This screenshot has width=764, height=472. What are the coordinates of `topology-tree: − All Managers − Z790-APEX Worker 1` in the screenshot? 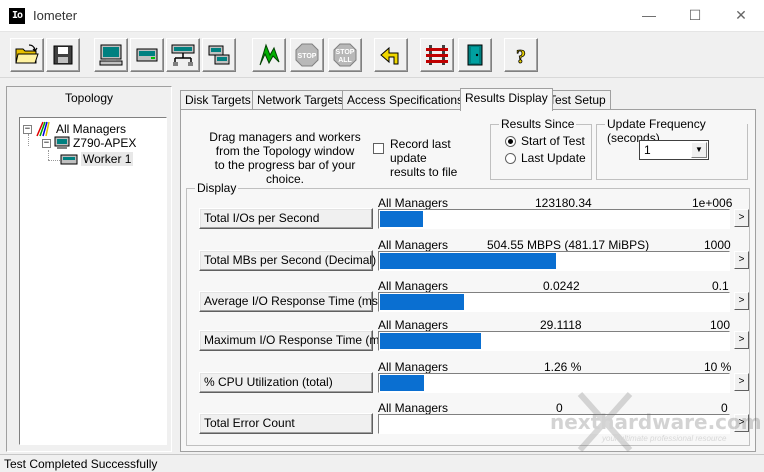 It's located at (93, 281).